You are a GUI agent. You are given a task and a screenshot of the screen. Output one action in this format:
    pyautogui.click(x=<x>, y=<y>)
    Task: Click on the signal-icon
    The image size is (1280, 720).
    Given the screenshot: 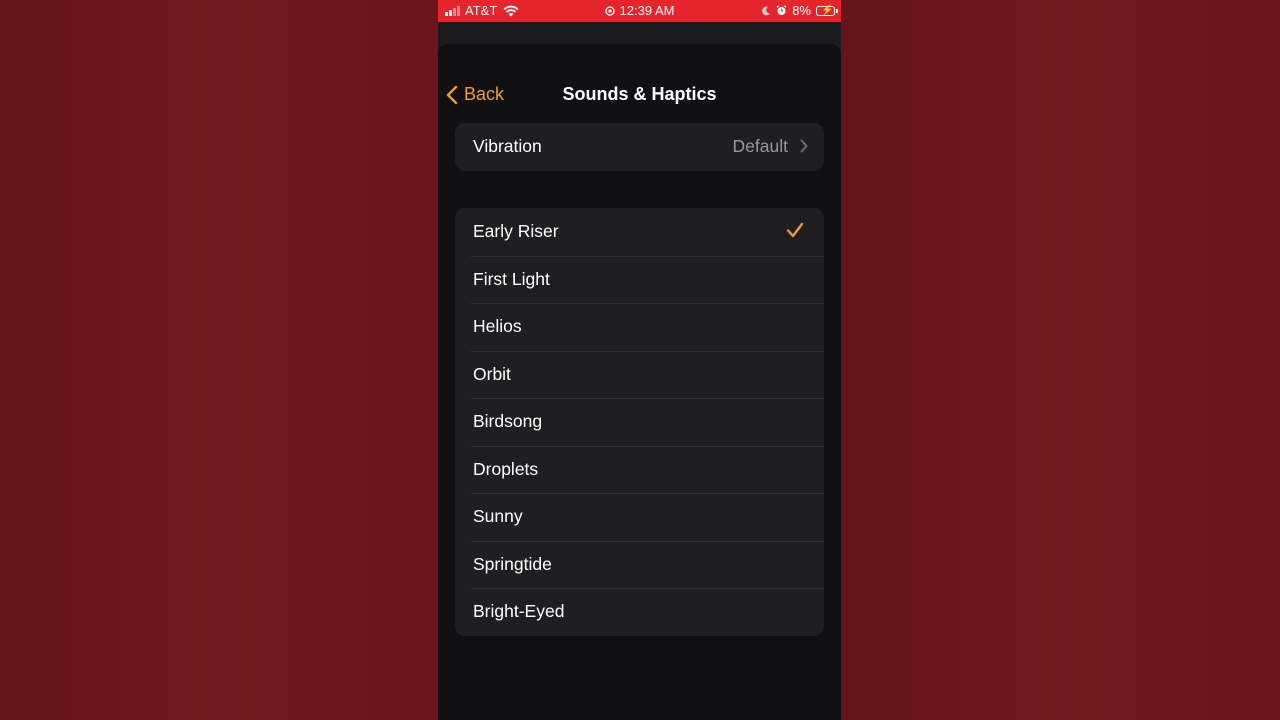 What is the action you would take?
    pyautogui.click(x=452, y=10)
    